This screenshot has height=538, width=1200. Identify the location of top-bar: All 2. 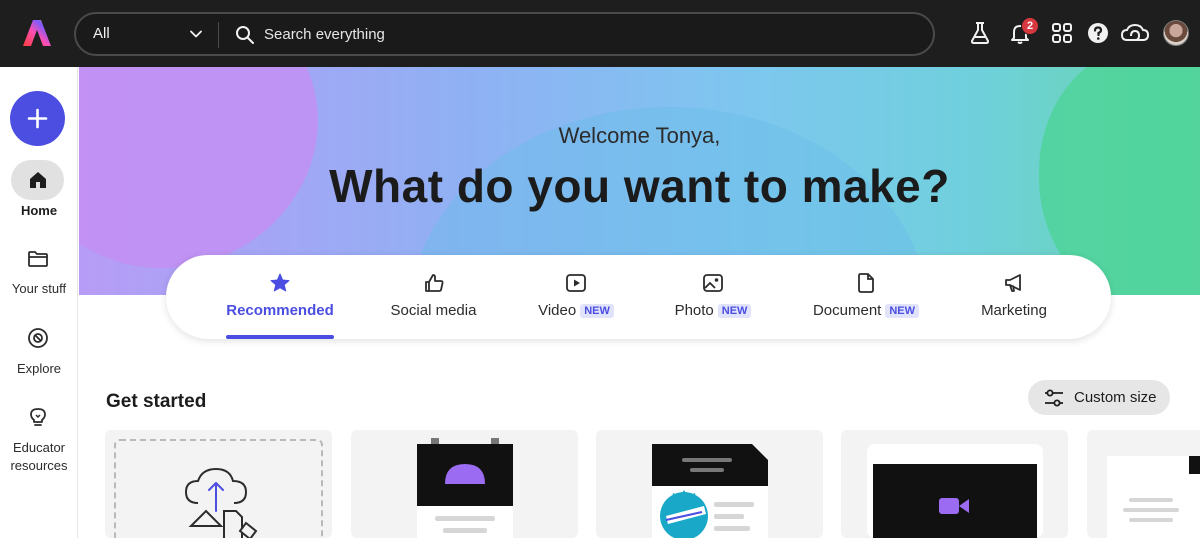
(600, 33).